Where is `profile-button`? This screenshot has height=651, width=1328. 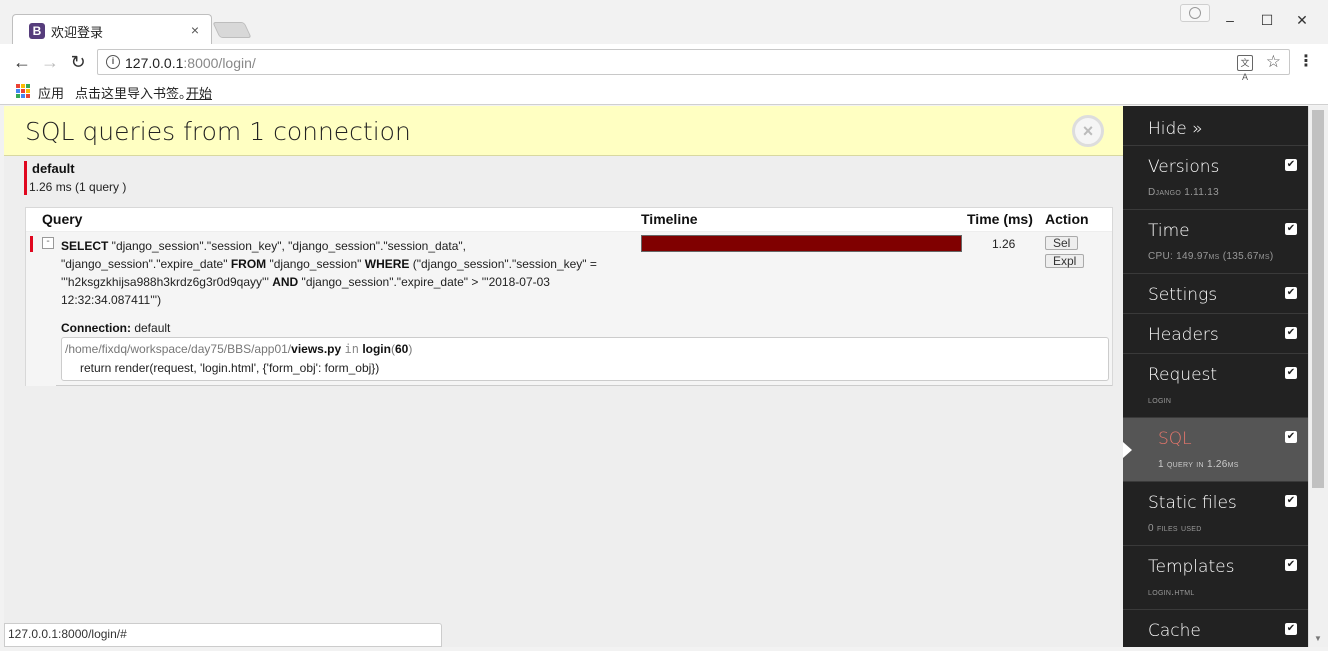
profile-button is located at coordinates (1195, 13).